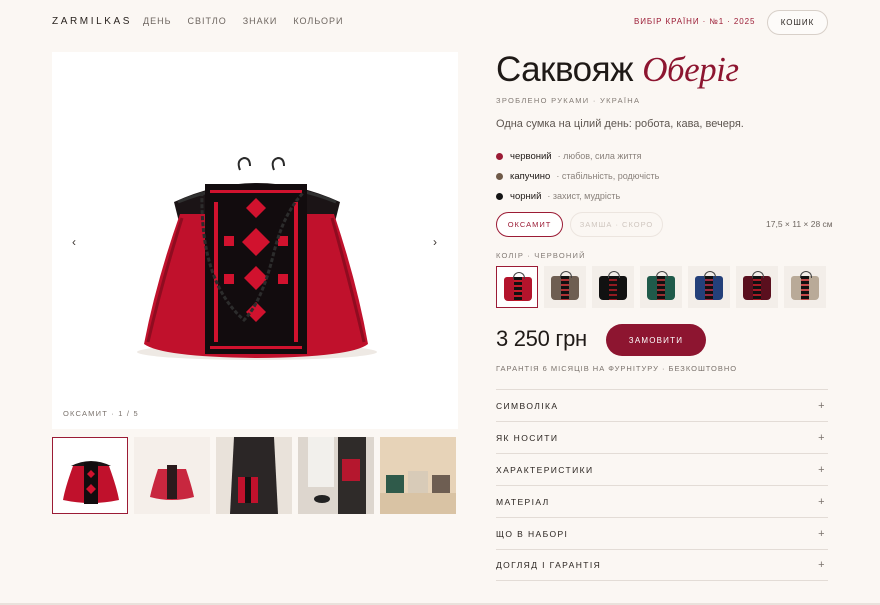  Describe the element at coordinates (532, 533) in the screenshot. I see `accordion-label: ЩО В НАБОРІ` at that location.